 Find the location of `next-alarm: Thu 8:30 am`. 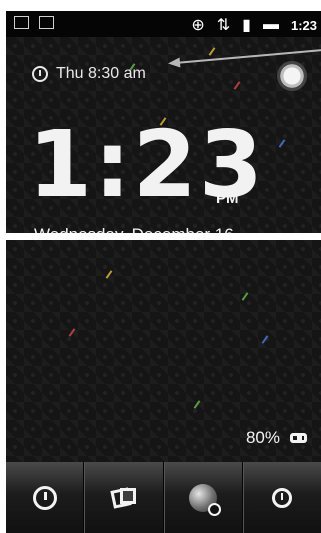

next-alarm: Thu 8:30 am is located at coordinates (89, 74).